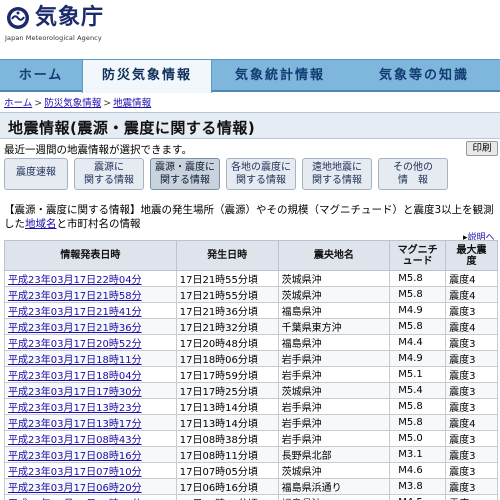  I want to click on jma-emblem-icon, so click(18, 18).